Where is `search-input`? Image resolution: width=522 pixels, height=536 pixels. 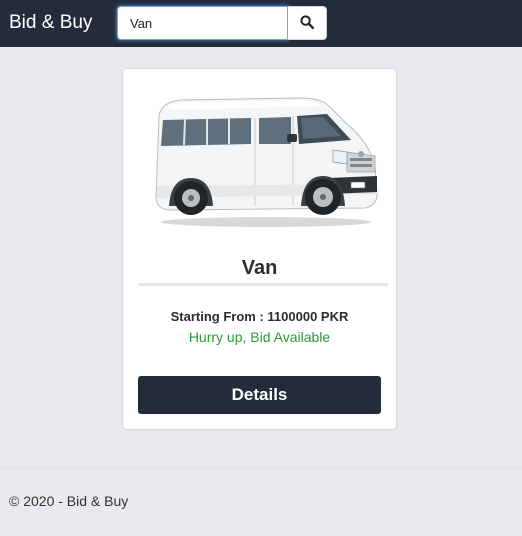
search-input is located at coordinates (202, 23).